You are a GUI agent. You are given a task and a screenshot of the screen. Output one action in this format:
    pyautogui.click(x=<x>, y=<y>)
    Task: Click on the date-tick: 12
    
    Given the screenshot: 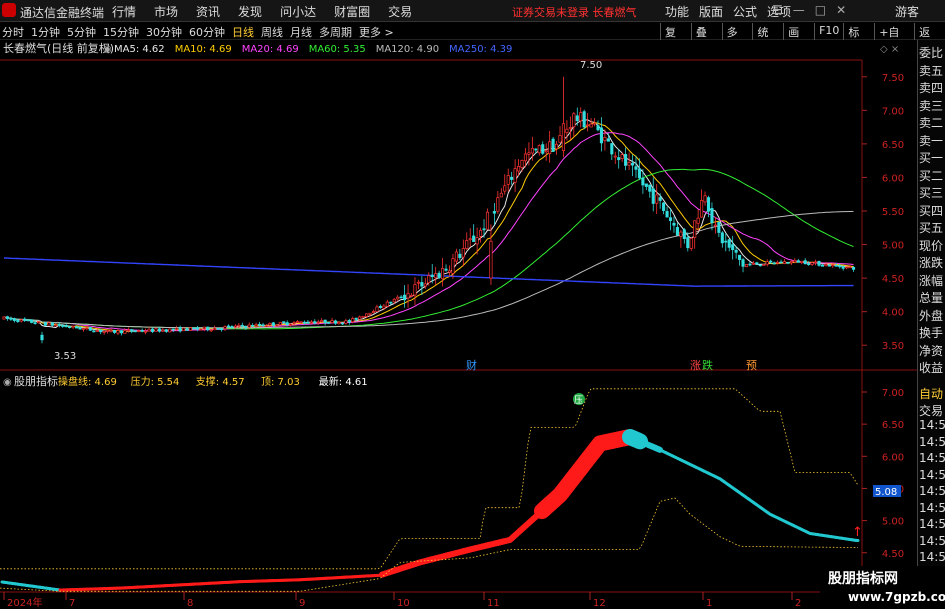 What is the action you would take?
    pyautogui.click(x=599, y=603)
    